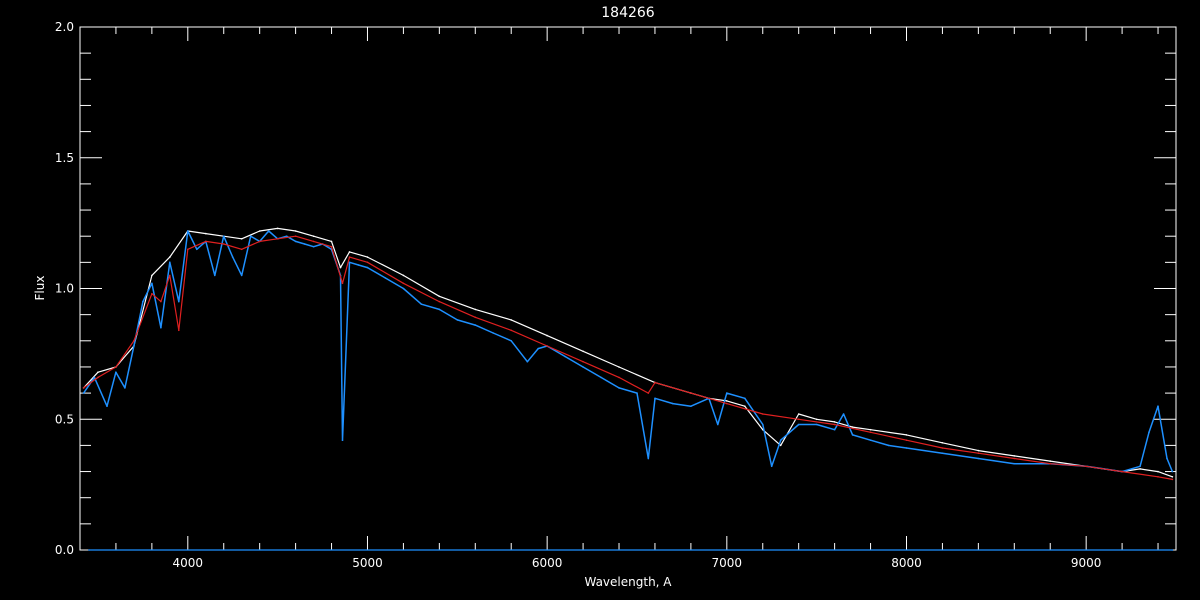 This screenshot has width=1200, height=600. I want to click on x-tick-label: 5000, so click(367, 563).